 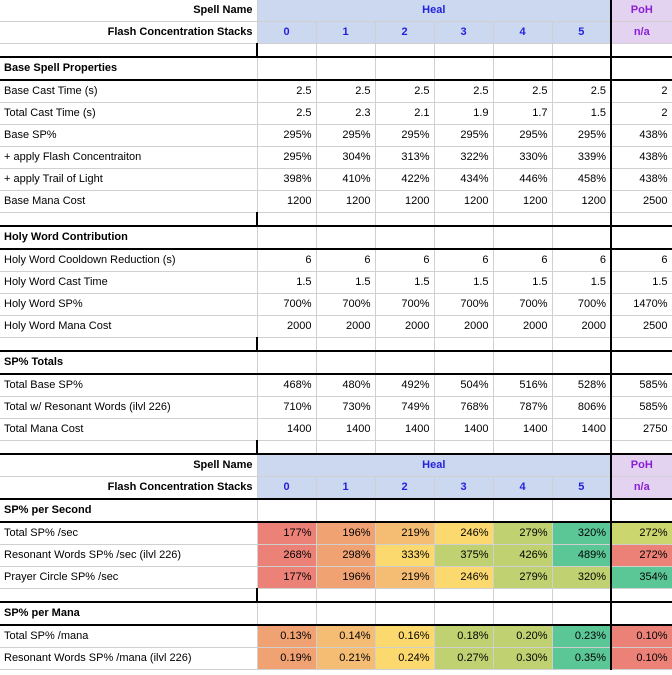 What do you see at coordinates (582, 385) in the screenshot?
I see `row-value: 528%` at bounding box center [582, 385].